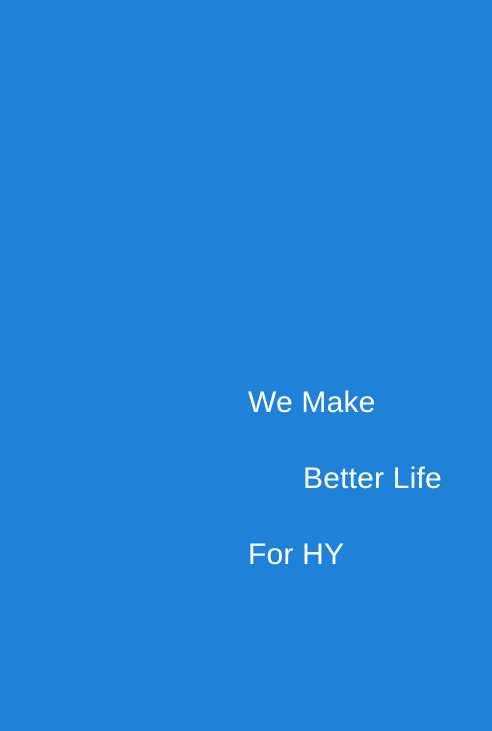 The height and width of the screenshot is (731, 492). Describe the element at coordinates (296, 554) in the screenshot. I see `tagline-line-3: For HY` at that location.